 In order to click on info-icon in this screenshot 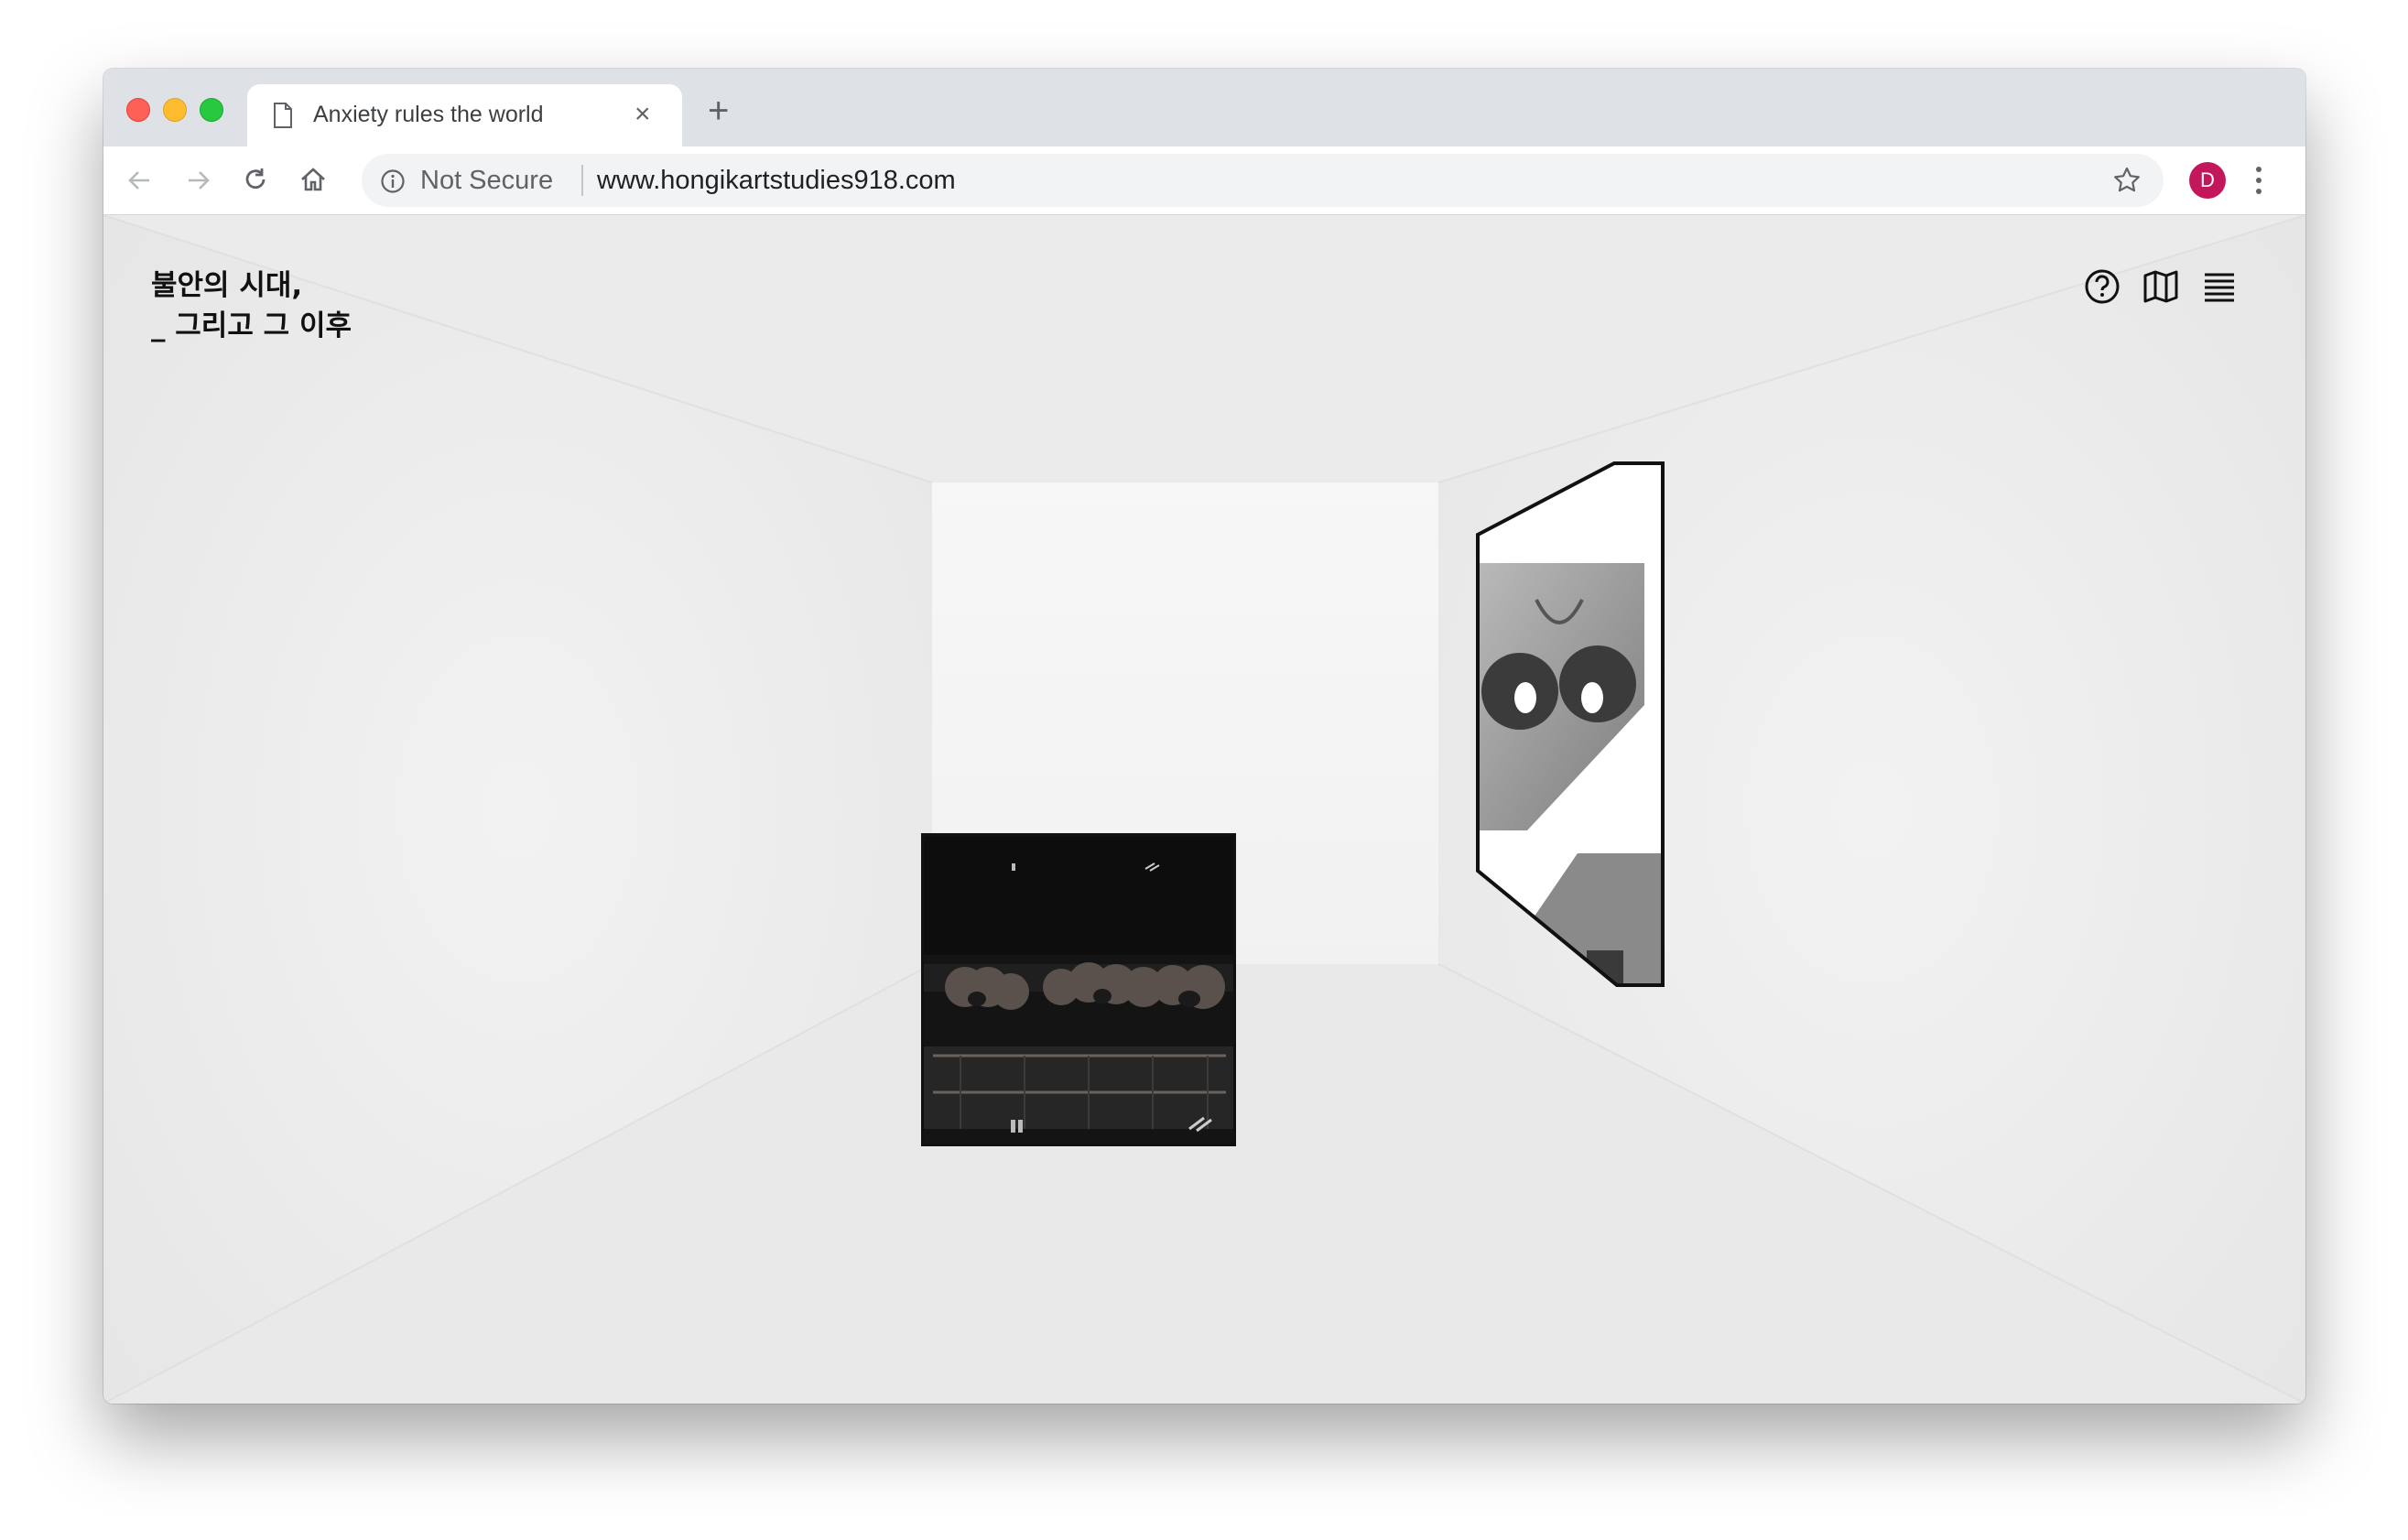, I will do `click(393, 181)`.